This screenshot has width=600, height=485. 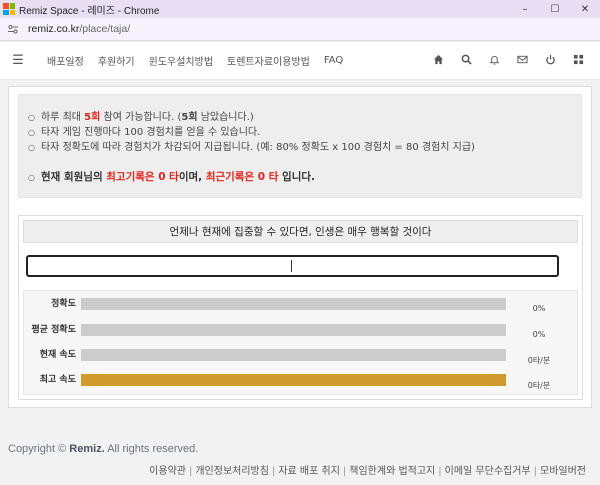 What do you see at coordinates (53, 330) in the screenshot?
I see `stat-label: 평균 정확도` at bounding box center [53, 330].